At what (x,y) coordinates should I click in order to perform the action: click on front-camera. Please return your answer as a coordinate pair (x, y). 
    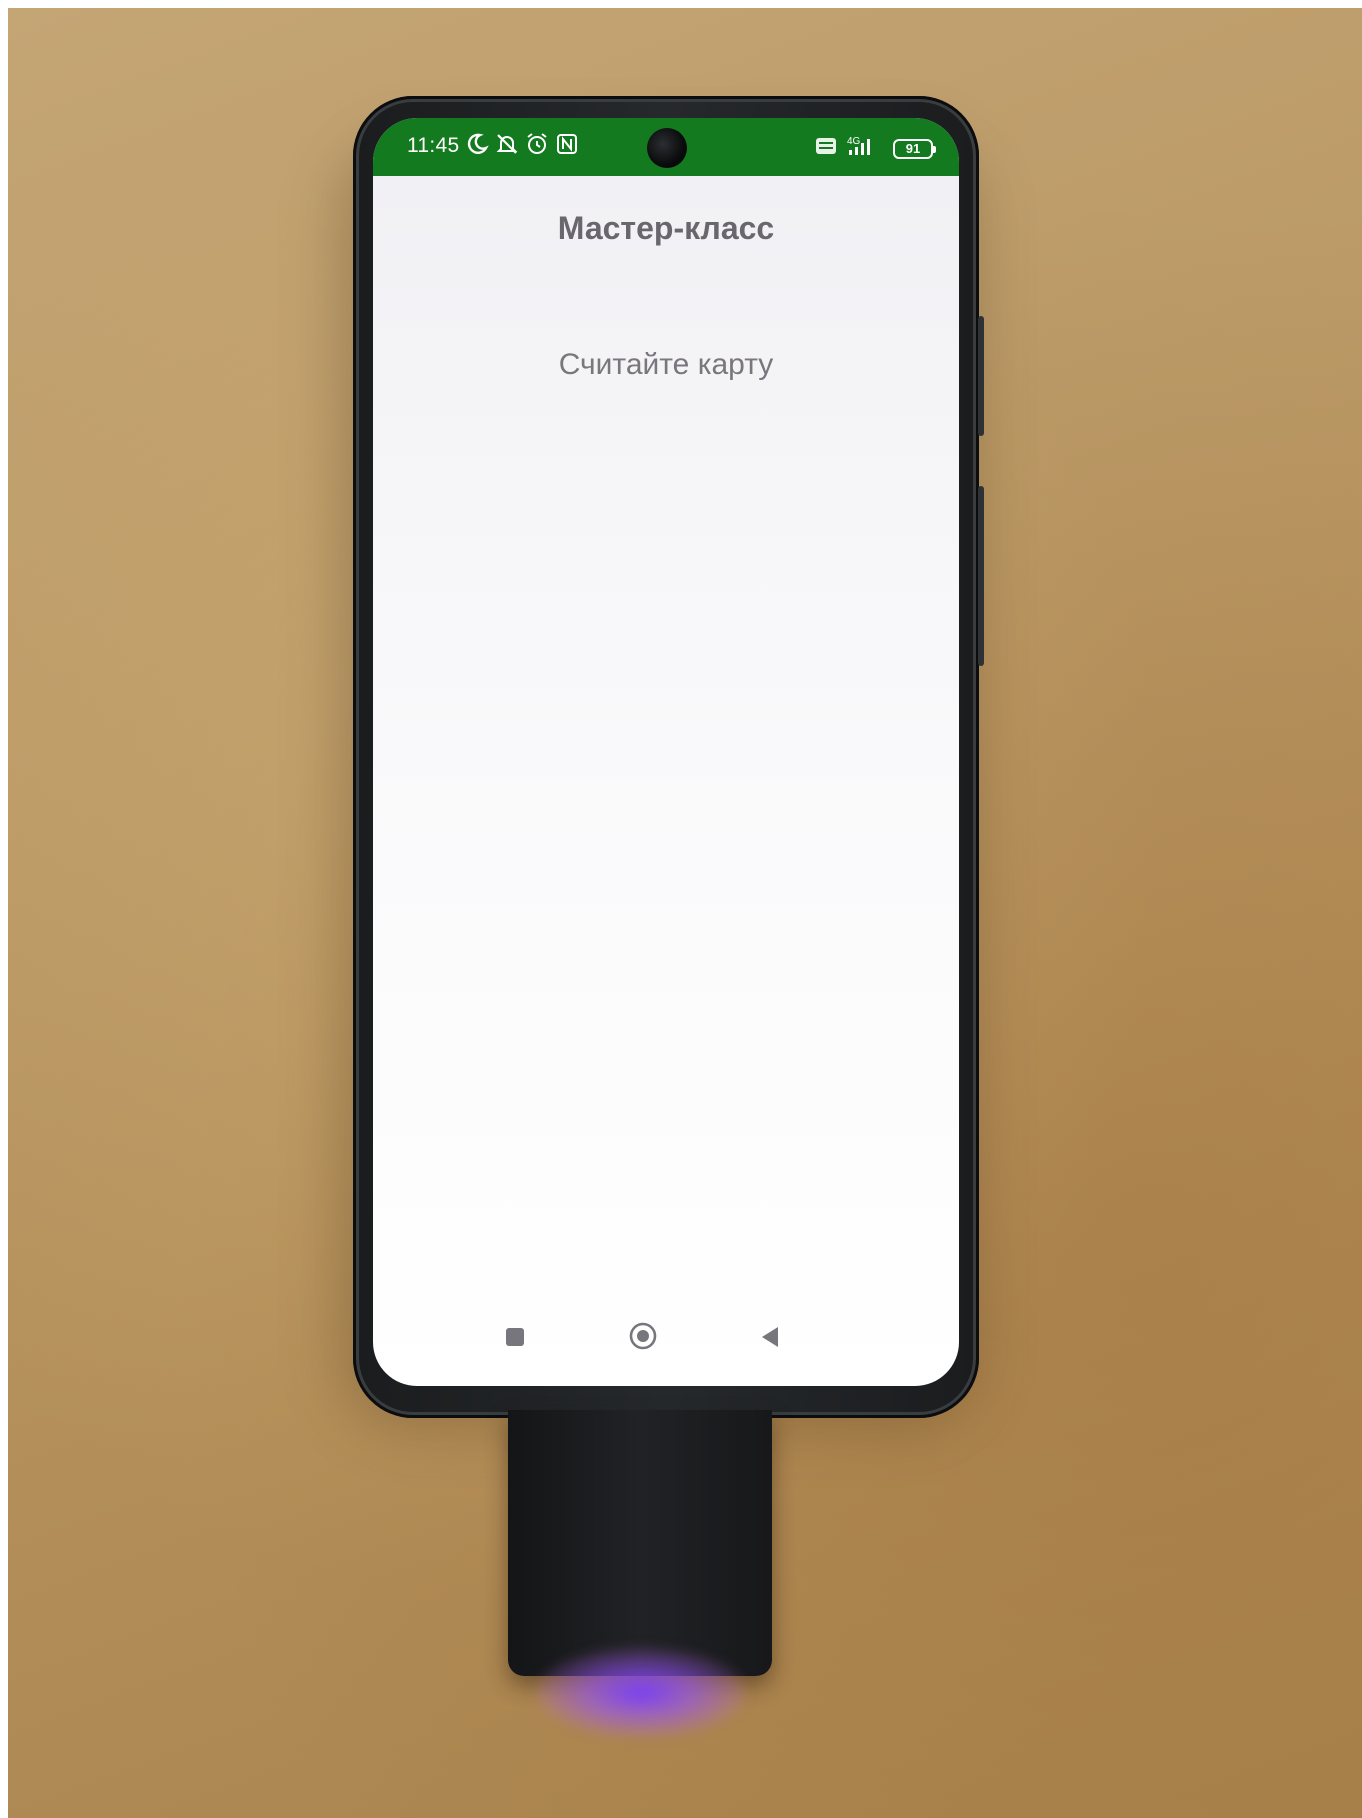
    Looking at the image, I should click on (667, 148).